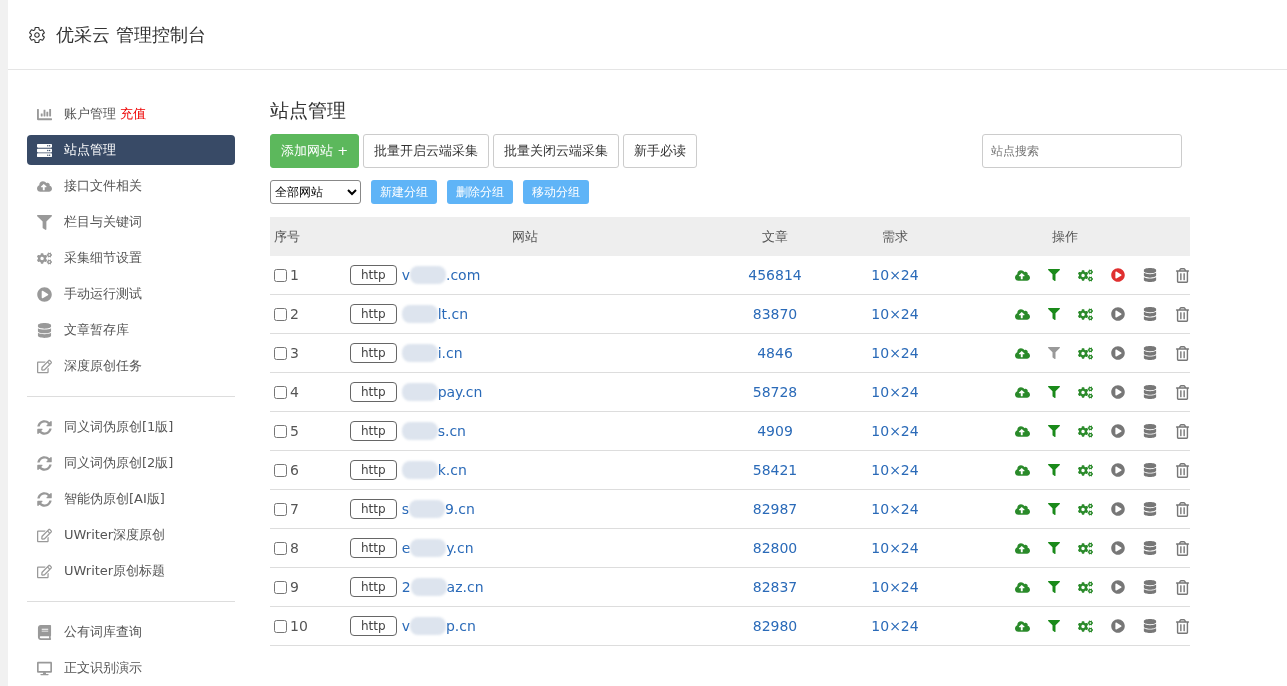 This screenshot has height=686, width=1287. Describe the element at coordinates (1082, 151) in the screenshot. I see `search-field: 站点搜索` at that location.